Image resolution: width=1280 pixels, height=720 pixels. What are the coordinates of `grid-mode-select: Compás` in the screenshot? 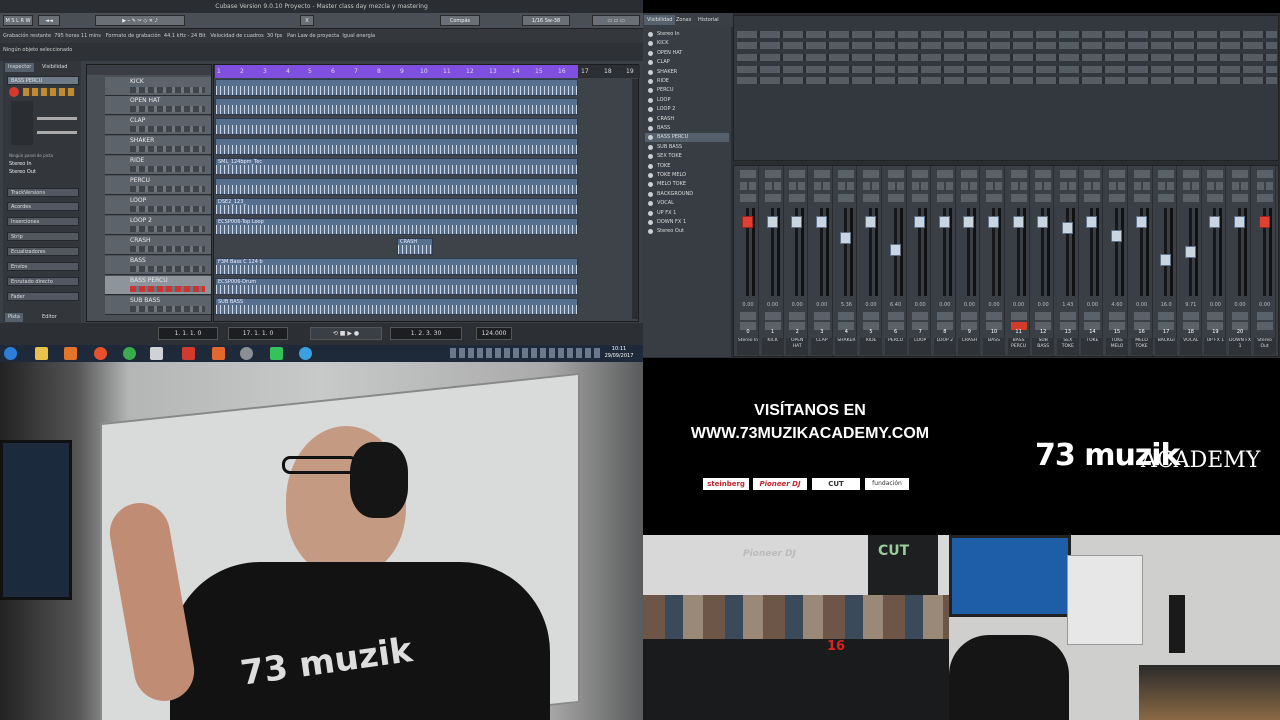 It's located at (460, 20).